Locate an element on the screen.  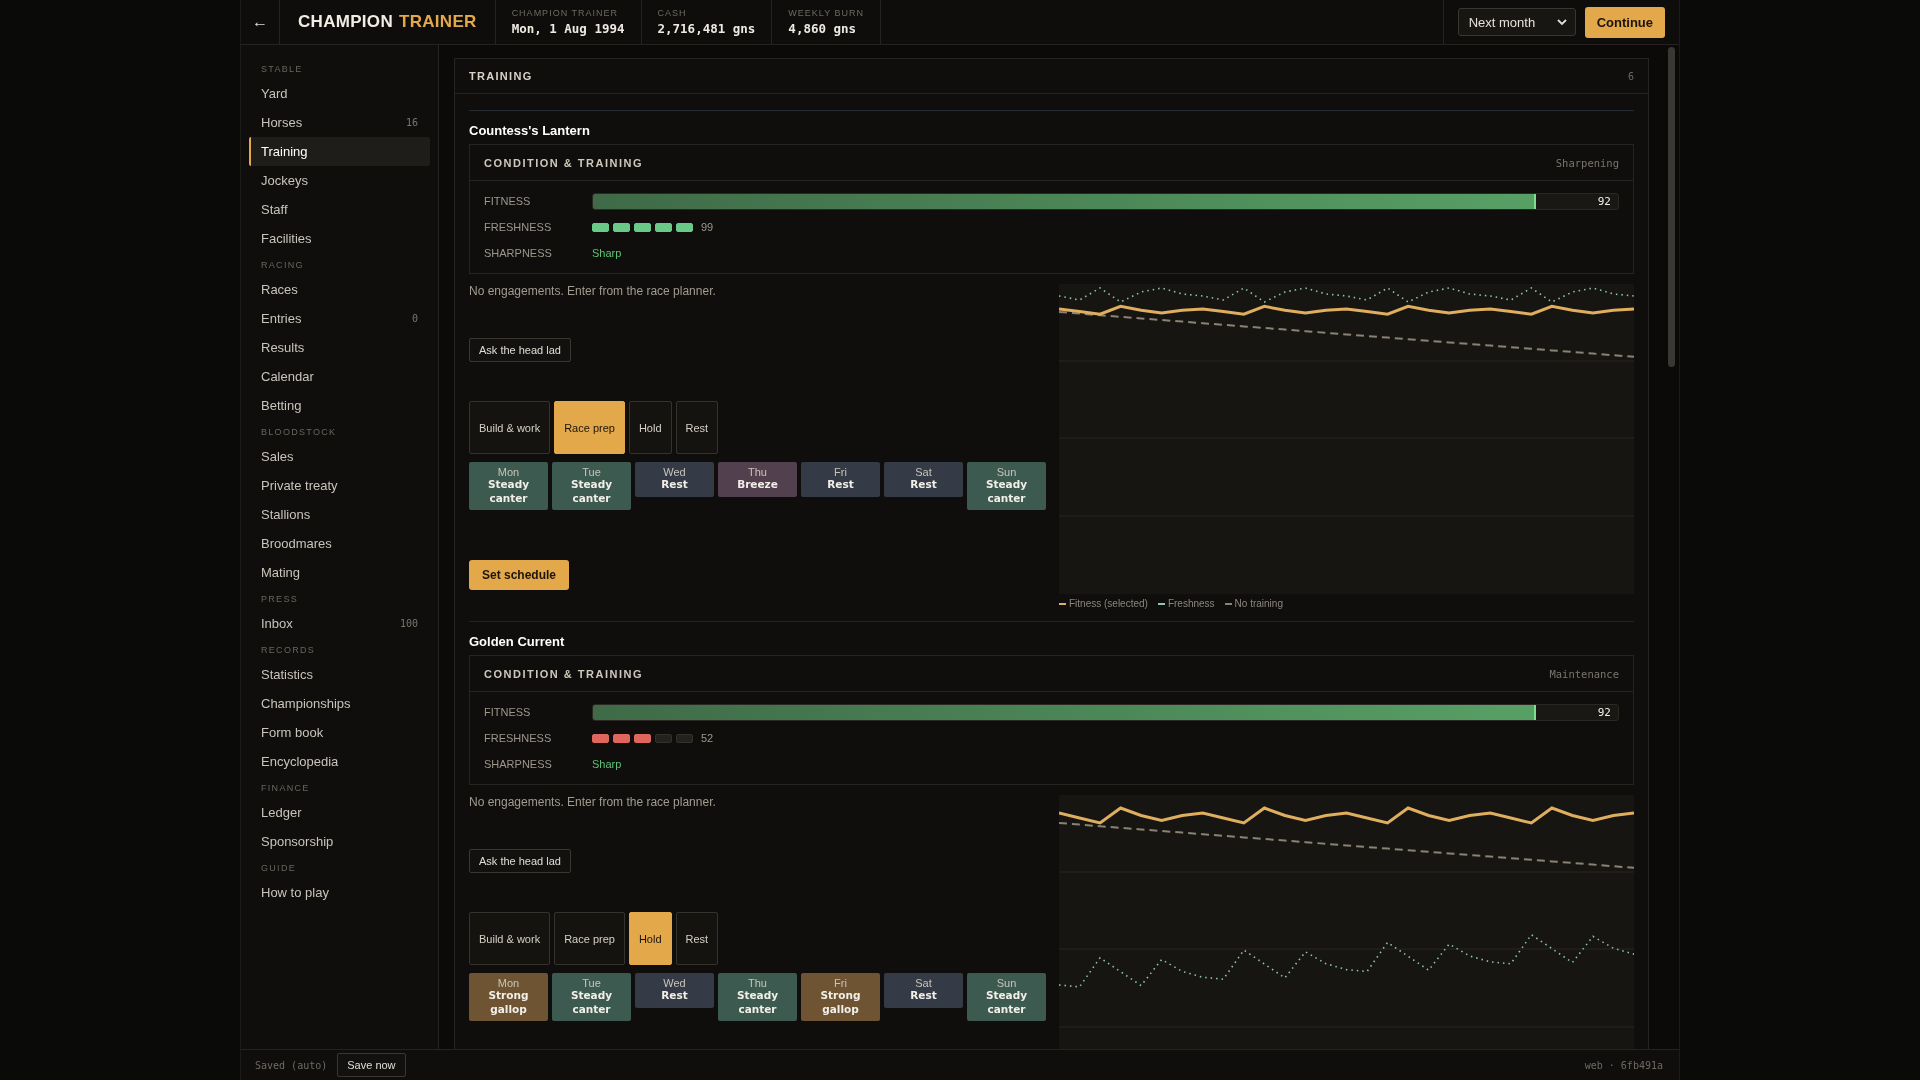
workout-label: Strong gallop is located at coordinates (840, 1002).